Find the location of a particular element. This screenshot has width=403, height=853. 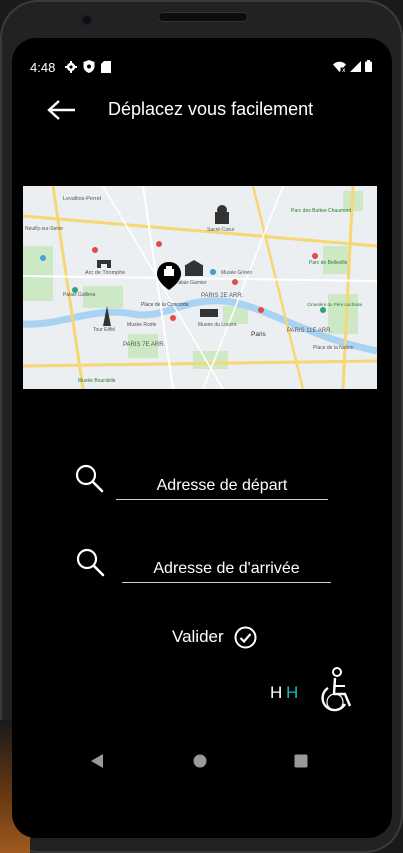

arrival-address-input is located at coordinates (226, 569).